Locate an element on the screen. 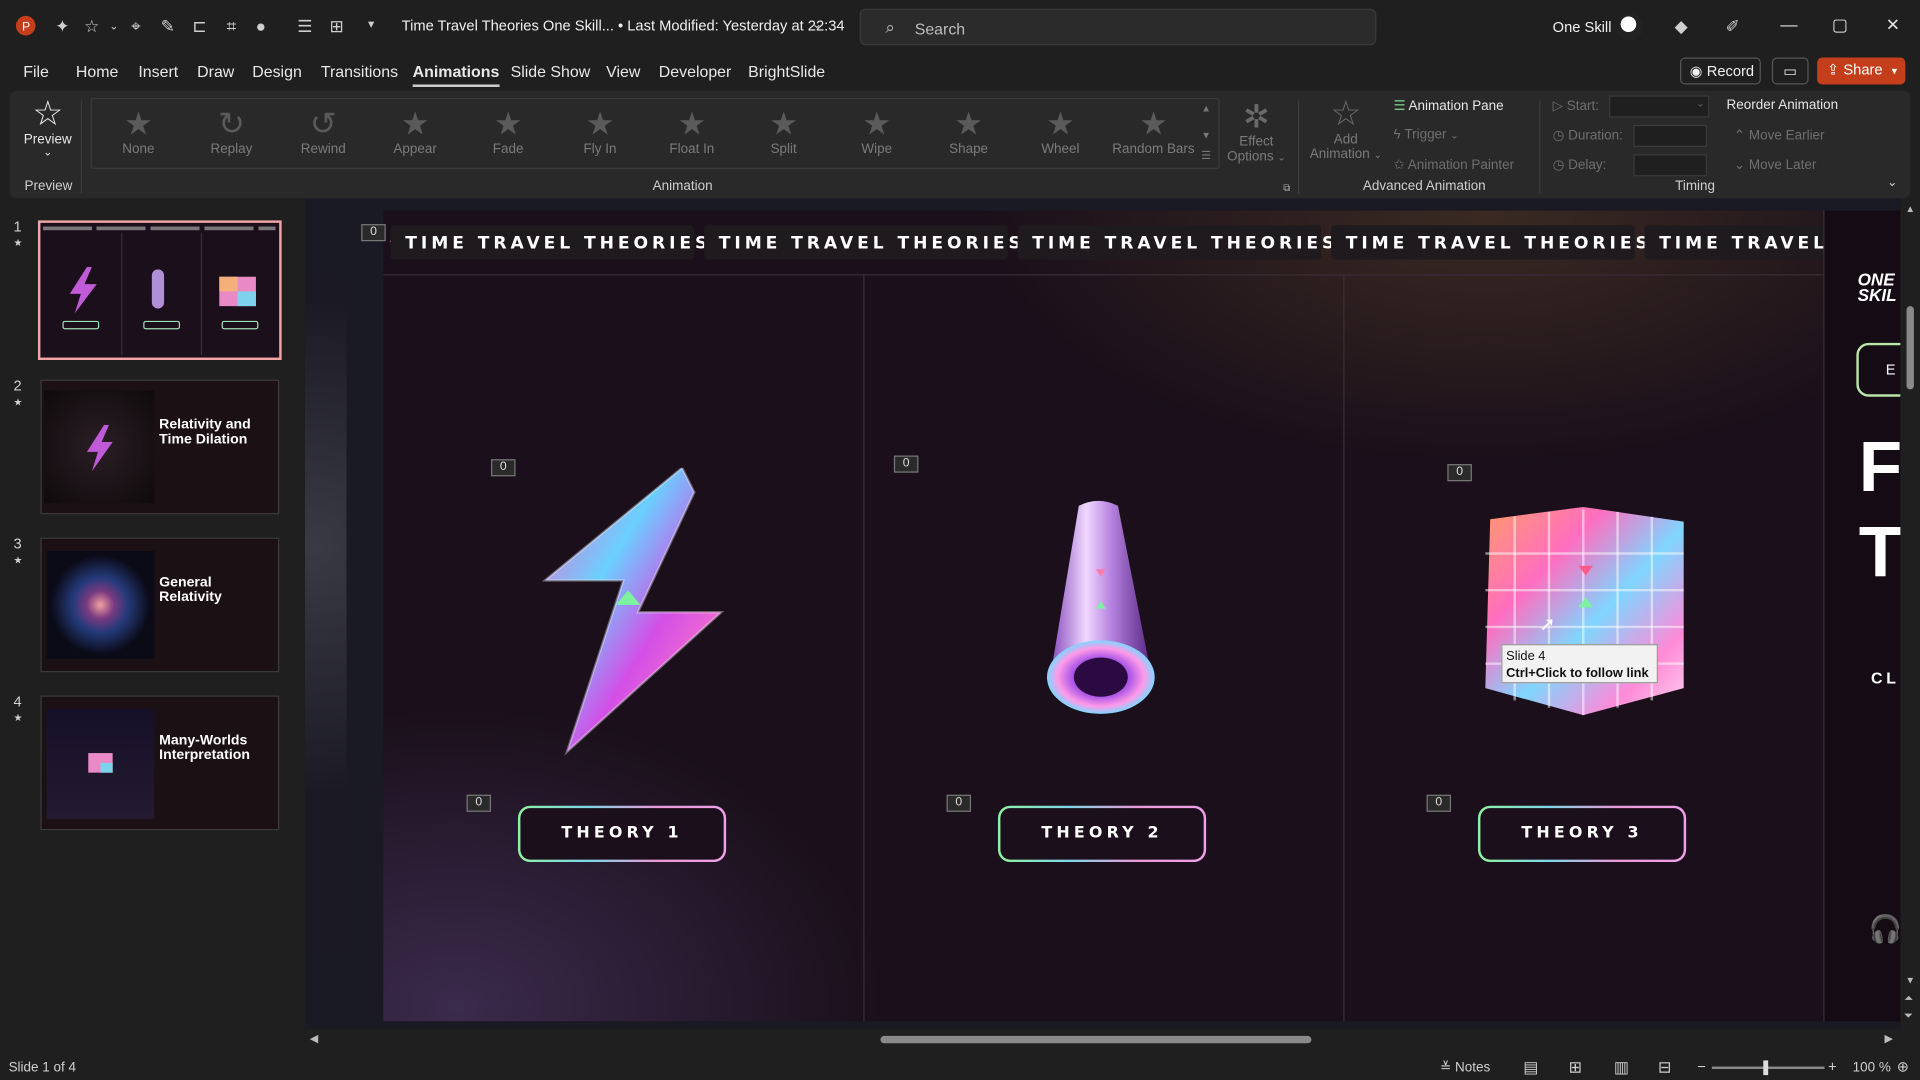 This screenshot has width=1920, height=1080. tab-animations: Animations is located at coordinates (456, 74).